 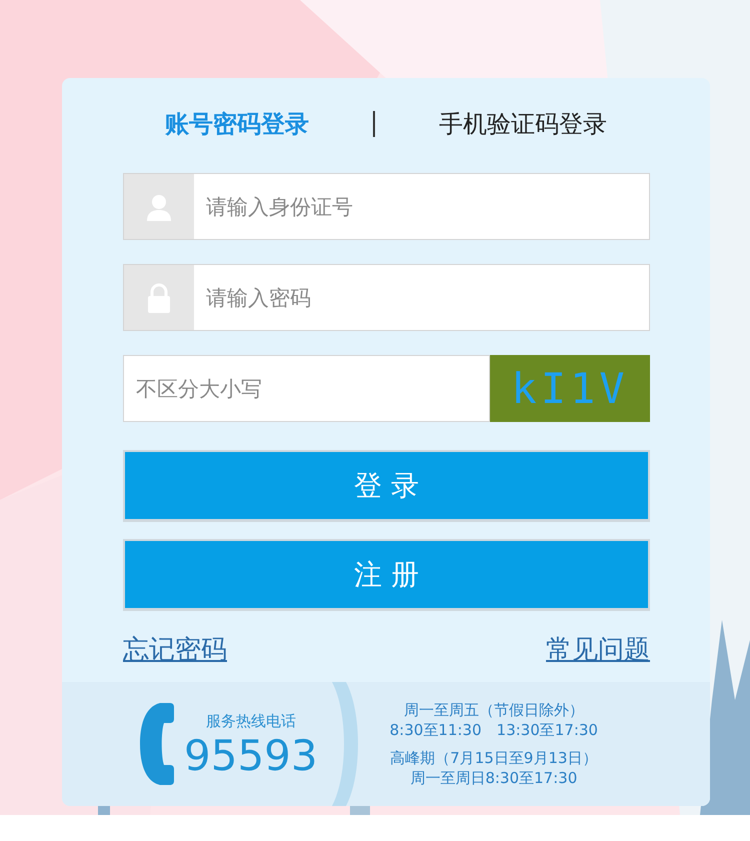 I want to click on login-tab: 手机验证码登录, so click(x=523, y=124).